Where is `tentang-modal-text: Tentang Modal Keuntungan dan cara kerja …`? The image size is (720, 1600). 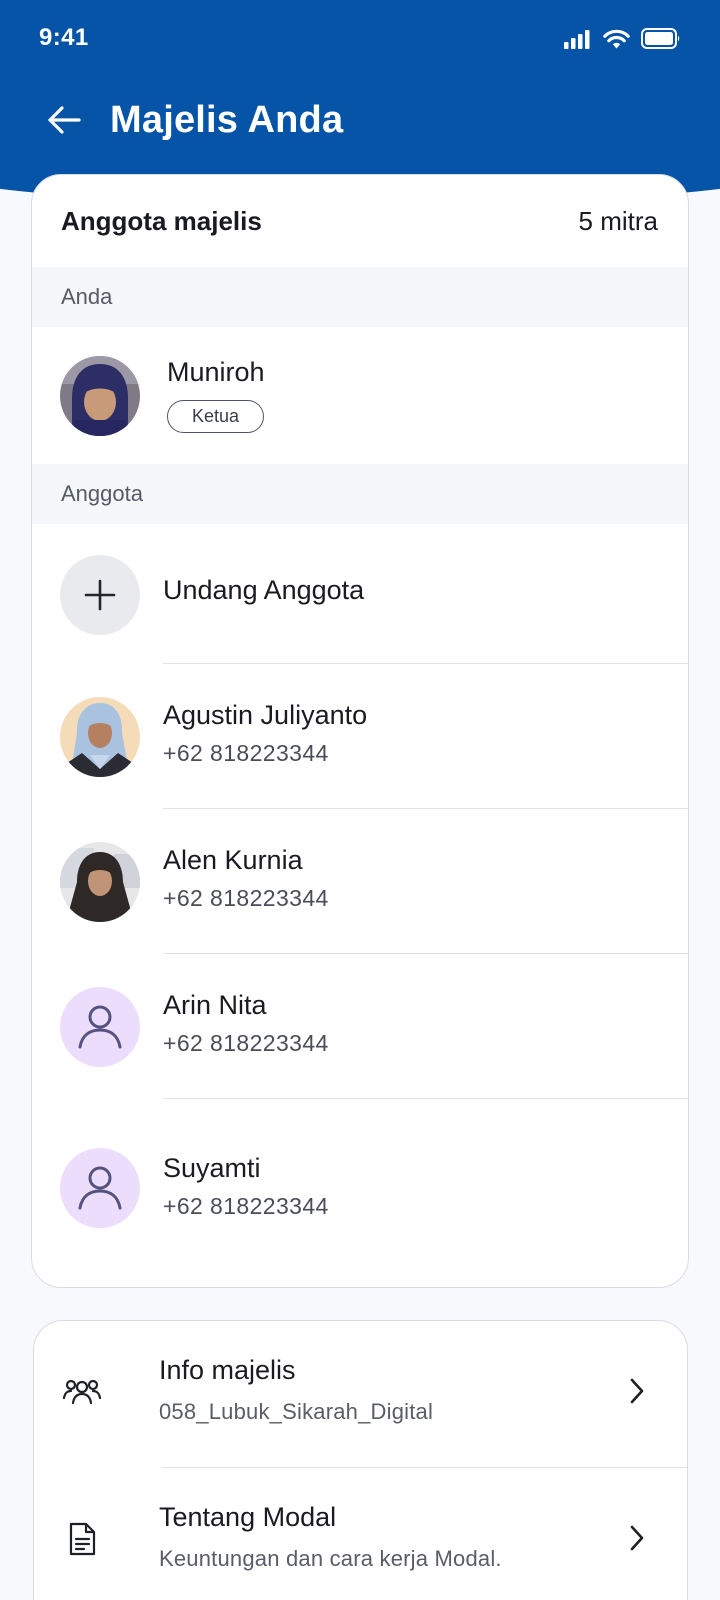
tentang-modal-text: Tentang Modal Keuntungan dan cara kerja … is located at coordinates (330, 1535).